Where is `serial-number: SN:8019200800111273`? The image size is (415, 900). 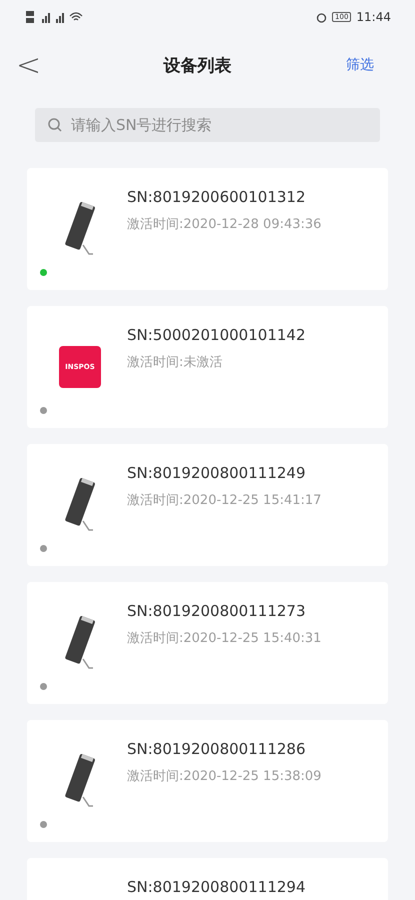 serial-number: SN:8019200800111273 is located at coordinates (216, 611).